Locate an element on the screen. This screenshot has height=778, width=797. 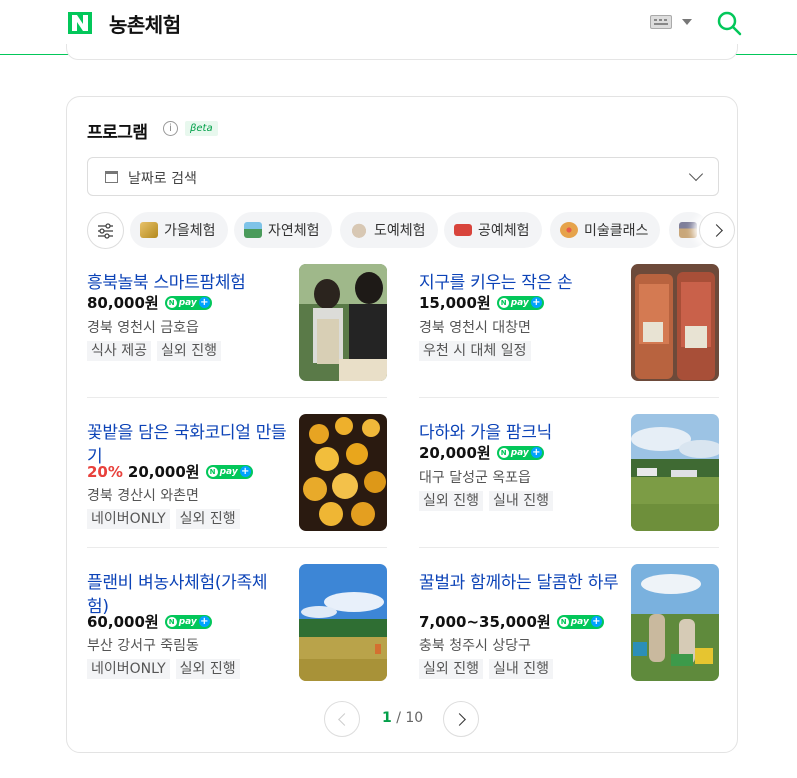
item-price: 7,000~35,000원 is located at coordinates (485, 622).